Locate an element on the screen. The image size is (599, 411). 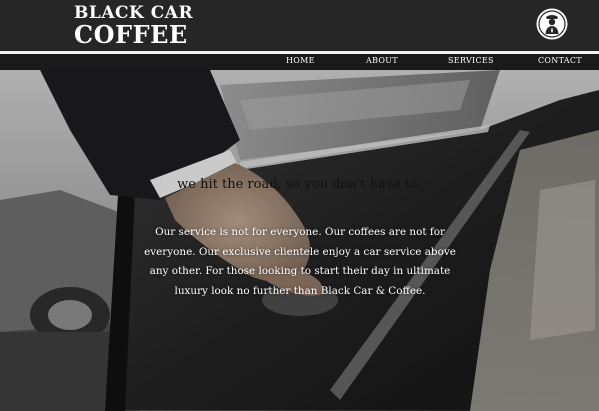
site-header: BLACK CAR COFFEE is located at coordinates (299, 25).